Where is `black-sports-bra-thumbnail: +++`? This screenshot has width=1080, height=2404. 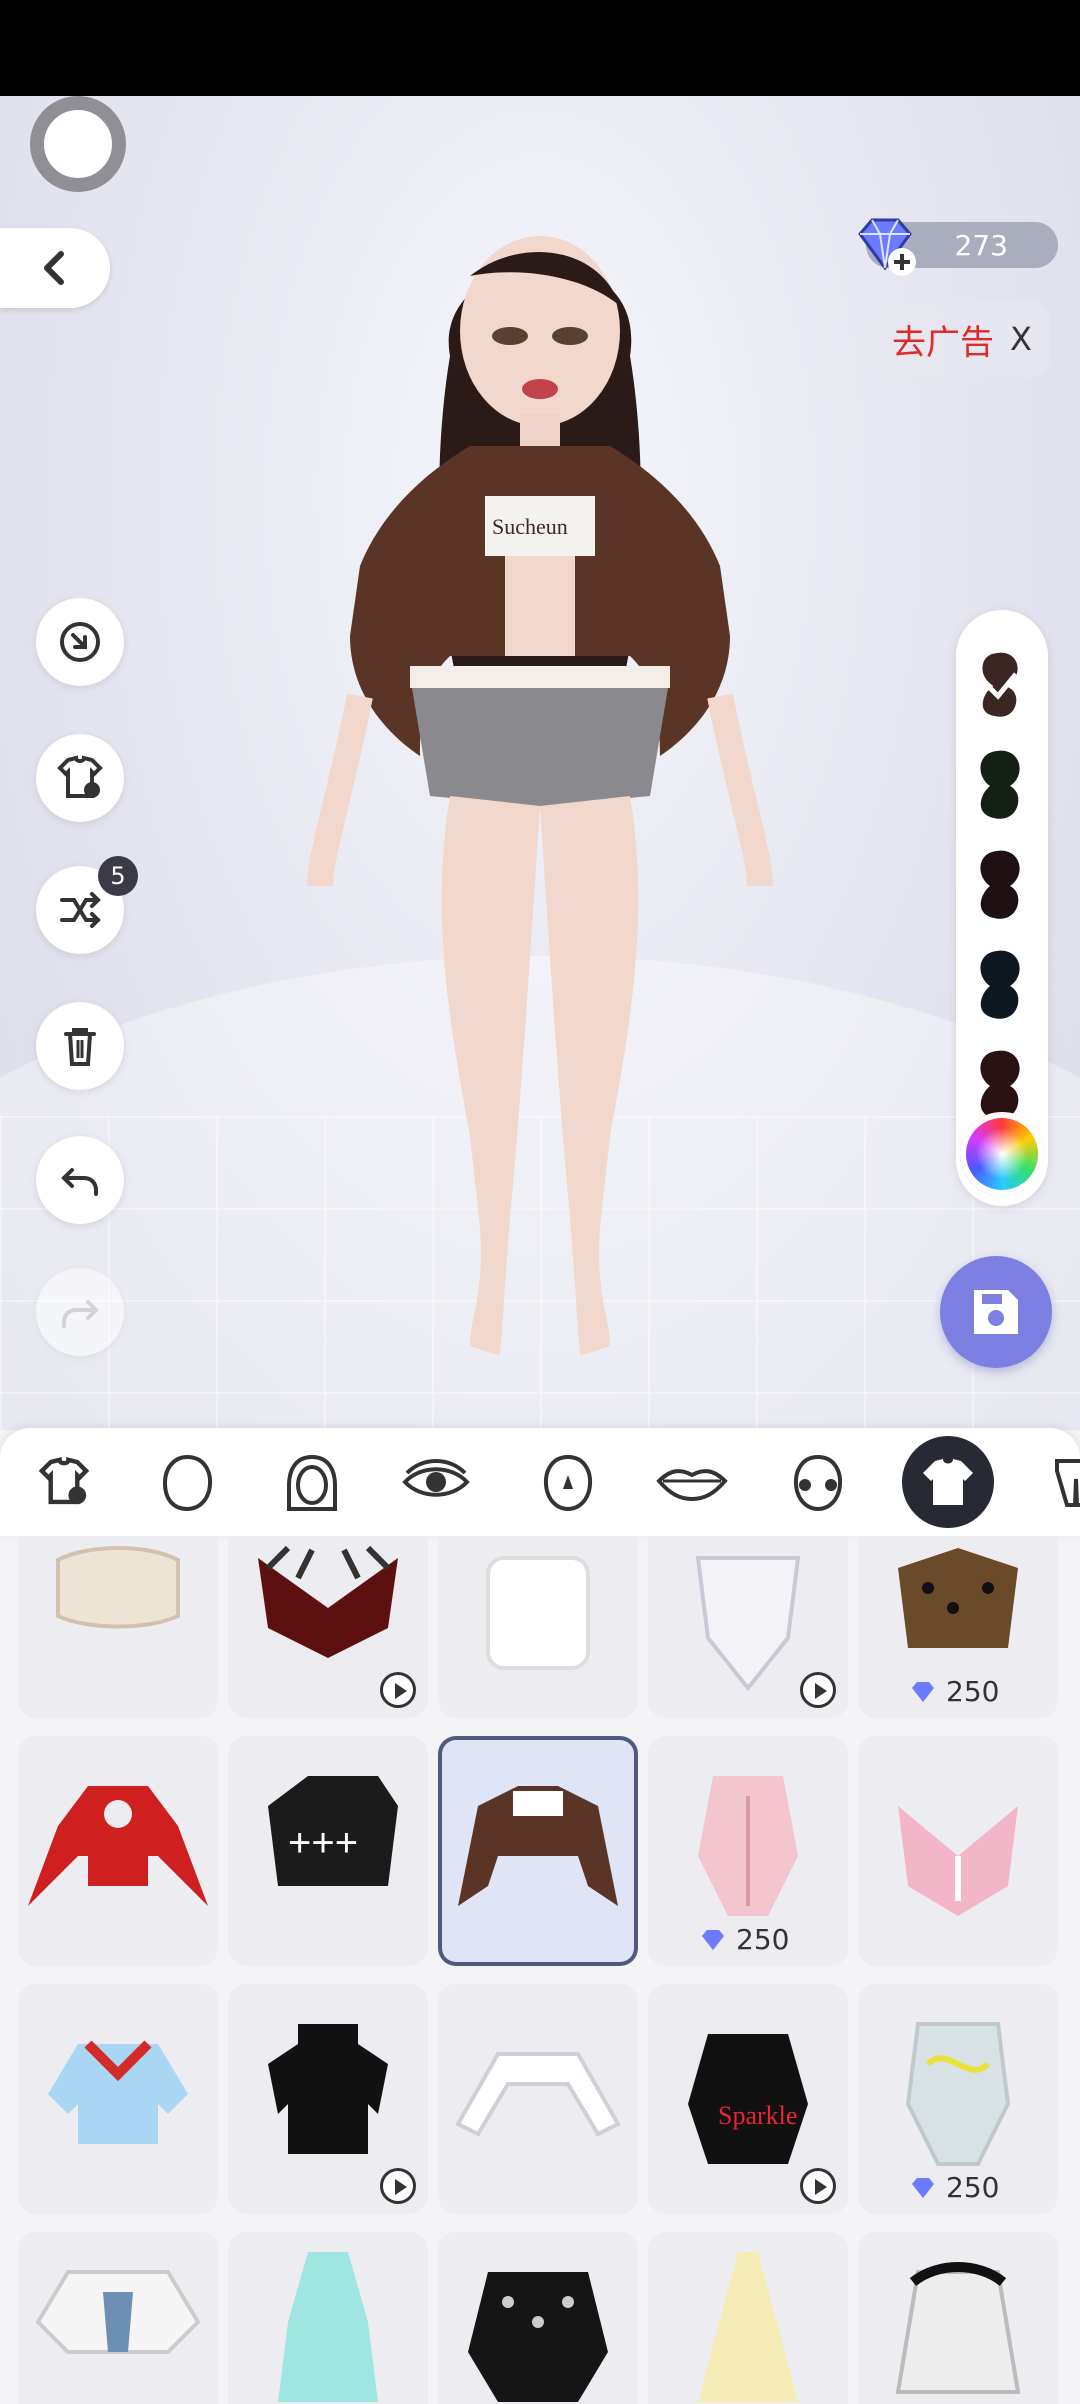
black-sports-bra-thumbnail: +++ is located at coordinates (333, 1831).